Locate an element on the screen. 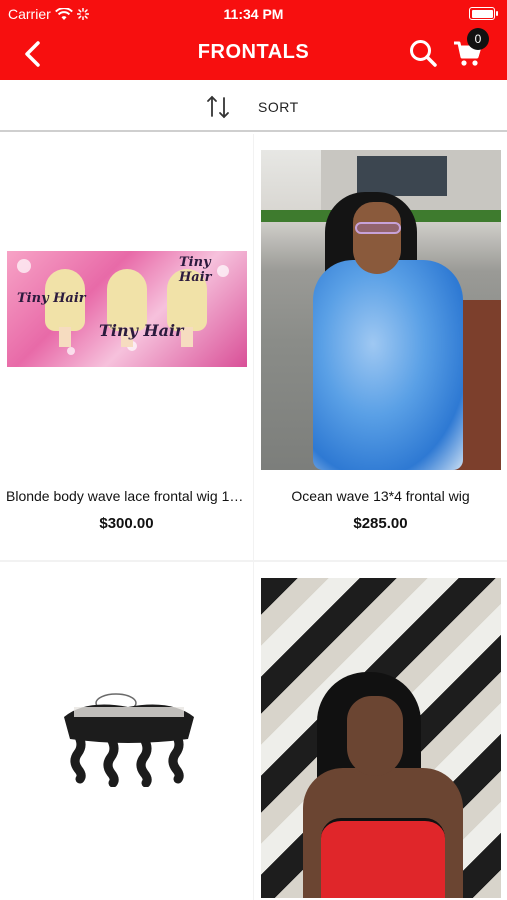  sort-bar: SORT is located at coordinates (253, 106).